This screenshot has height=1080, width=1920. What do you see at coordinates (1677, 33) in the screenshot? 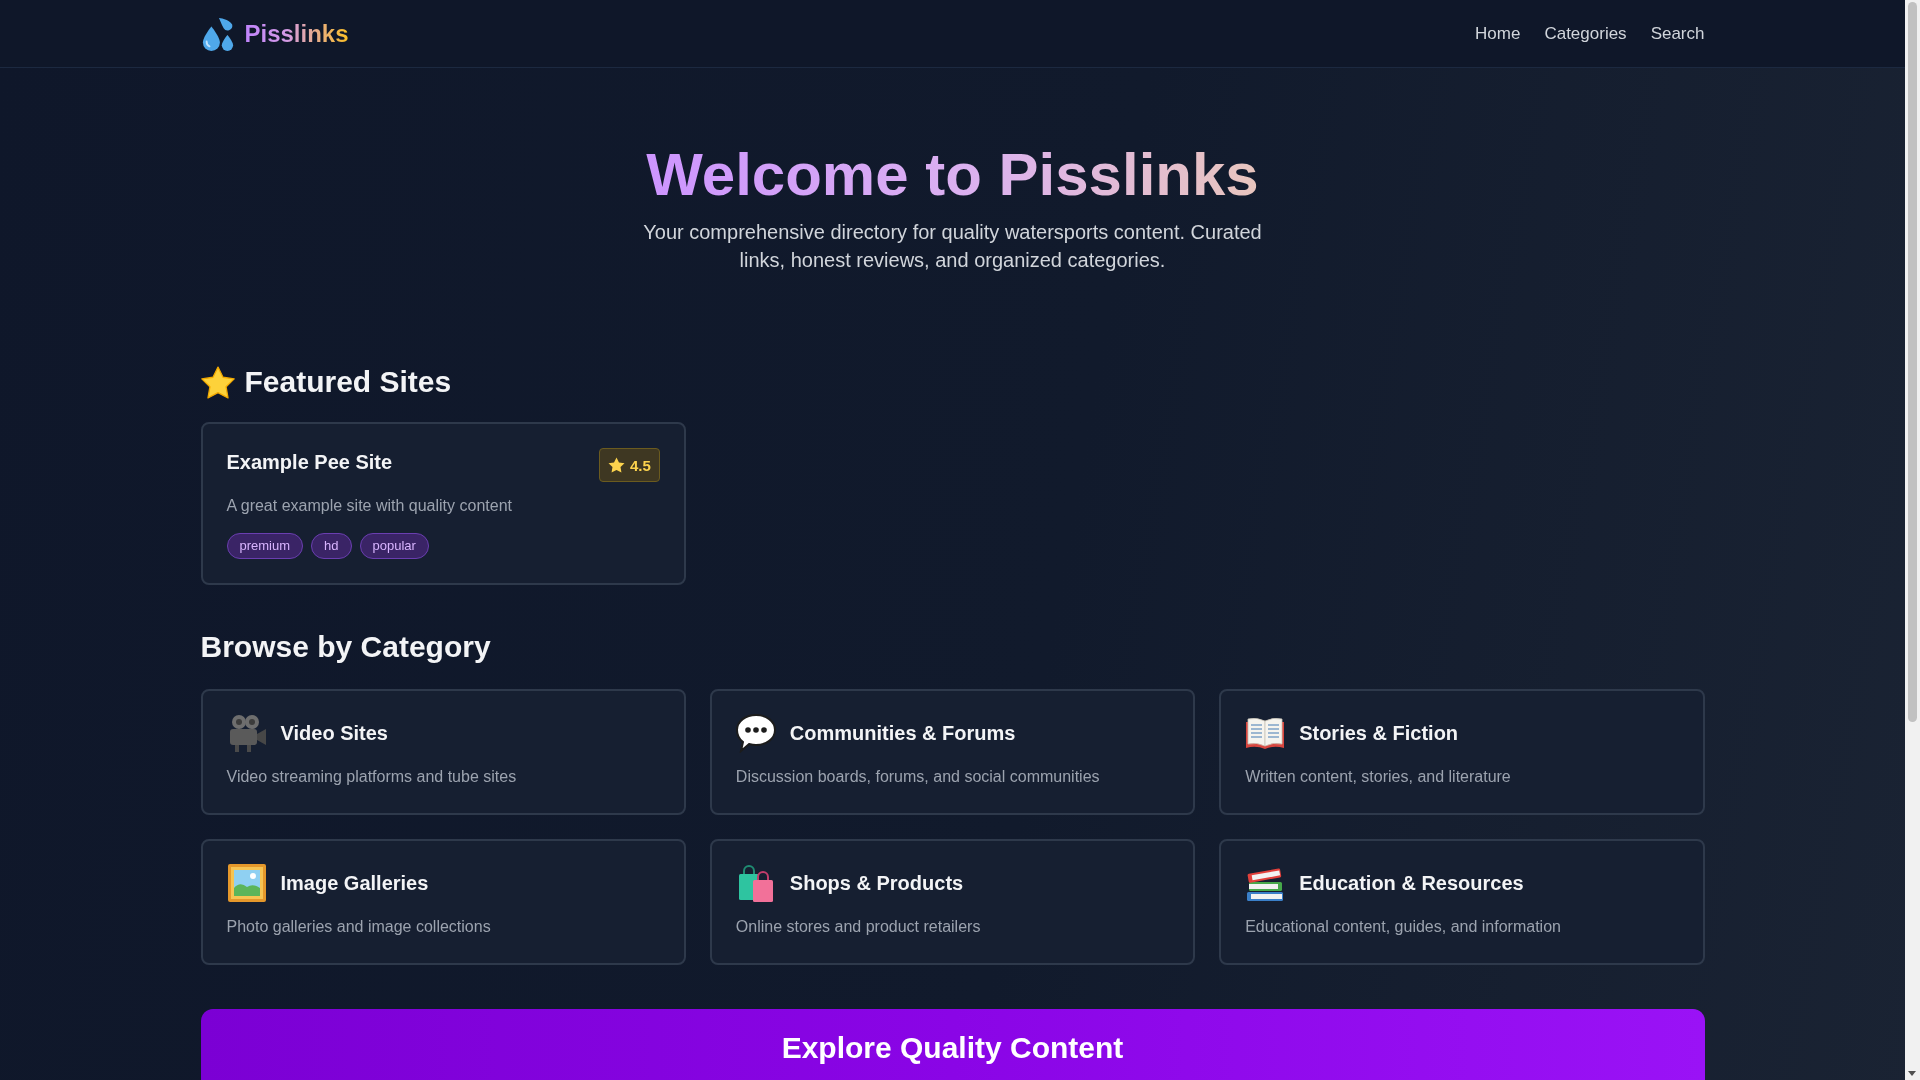
I see `nav-link: Search` at bounding box center [1677, 33].